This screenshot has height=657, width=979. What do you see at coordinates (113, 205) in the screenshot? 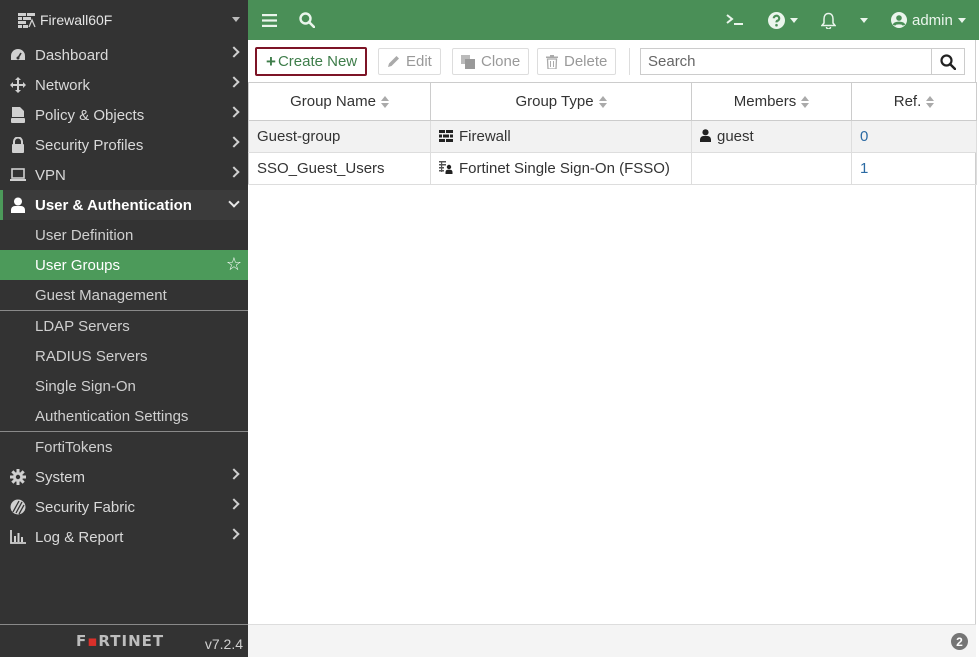
I see `sidebar-item-label: User & Authentication` at bounding box center [113, 205].